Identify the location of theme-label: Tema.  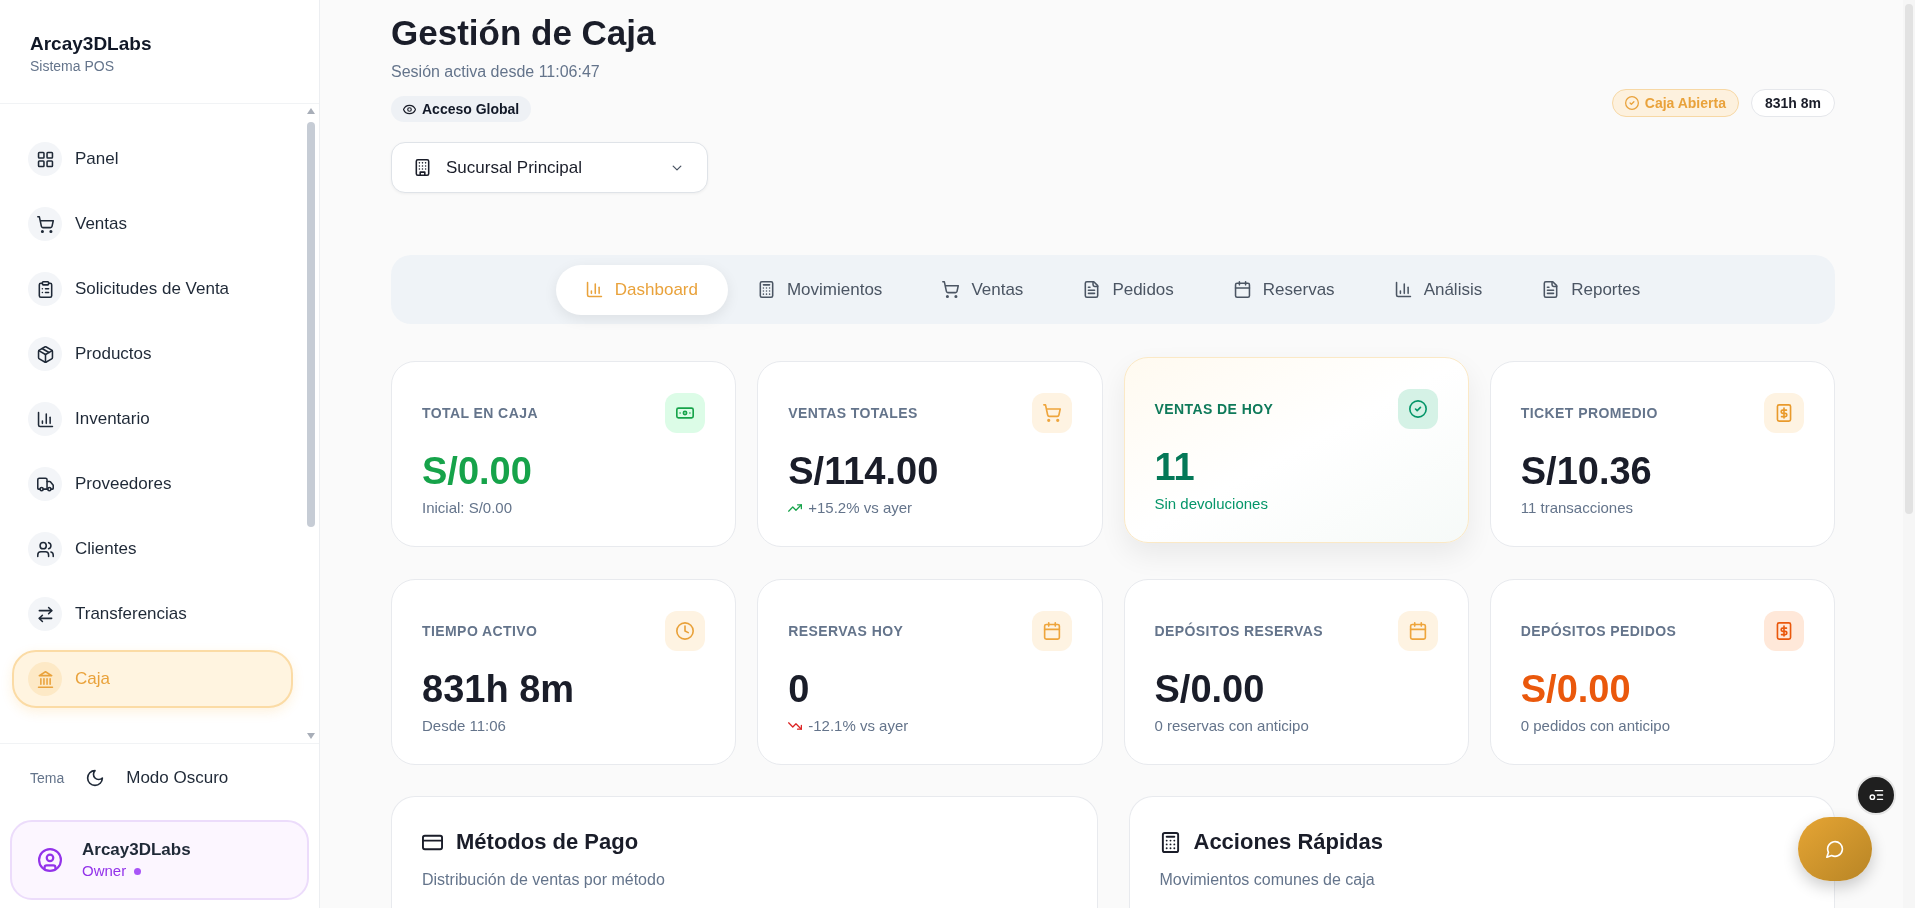
(47, 778).